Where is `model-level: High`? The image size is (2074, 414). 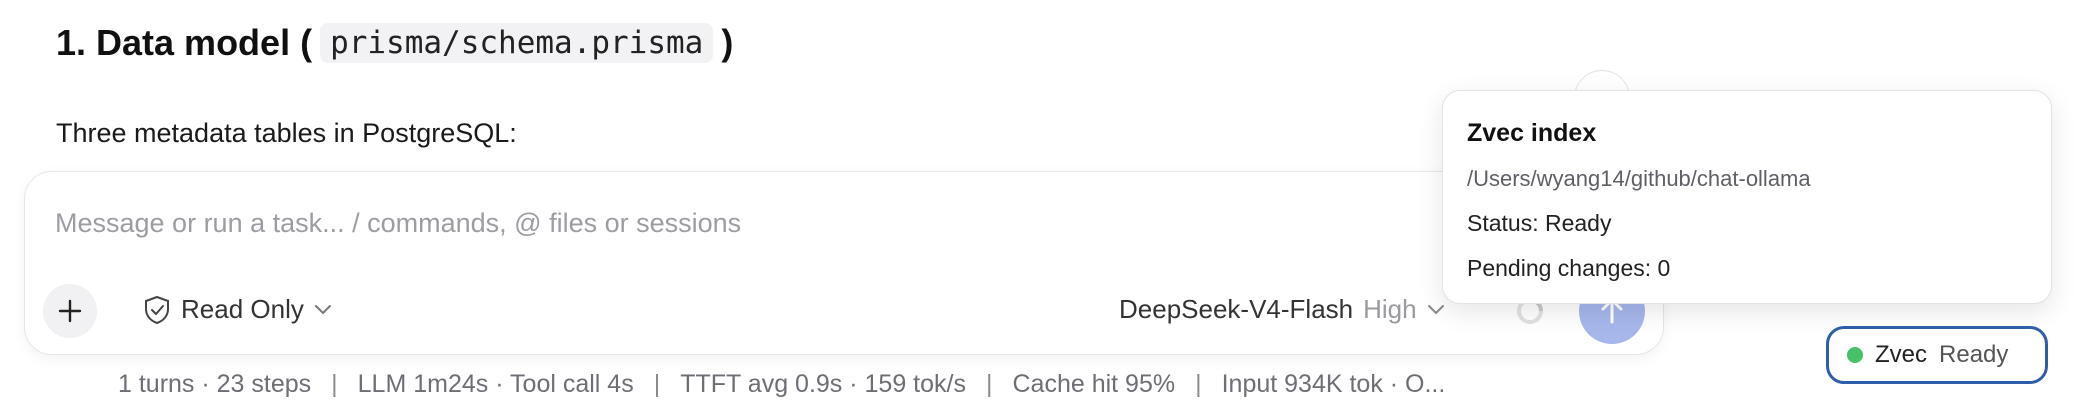 model-level: High is located at coordinates (1390, 309).